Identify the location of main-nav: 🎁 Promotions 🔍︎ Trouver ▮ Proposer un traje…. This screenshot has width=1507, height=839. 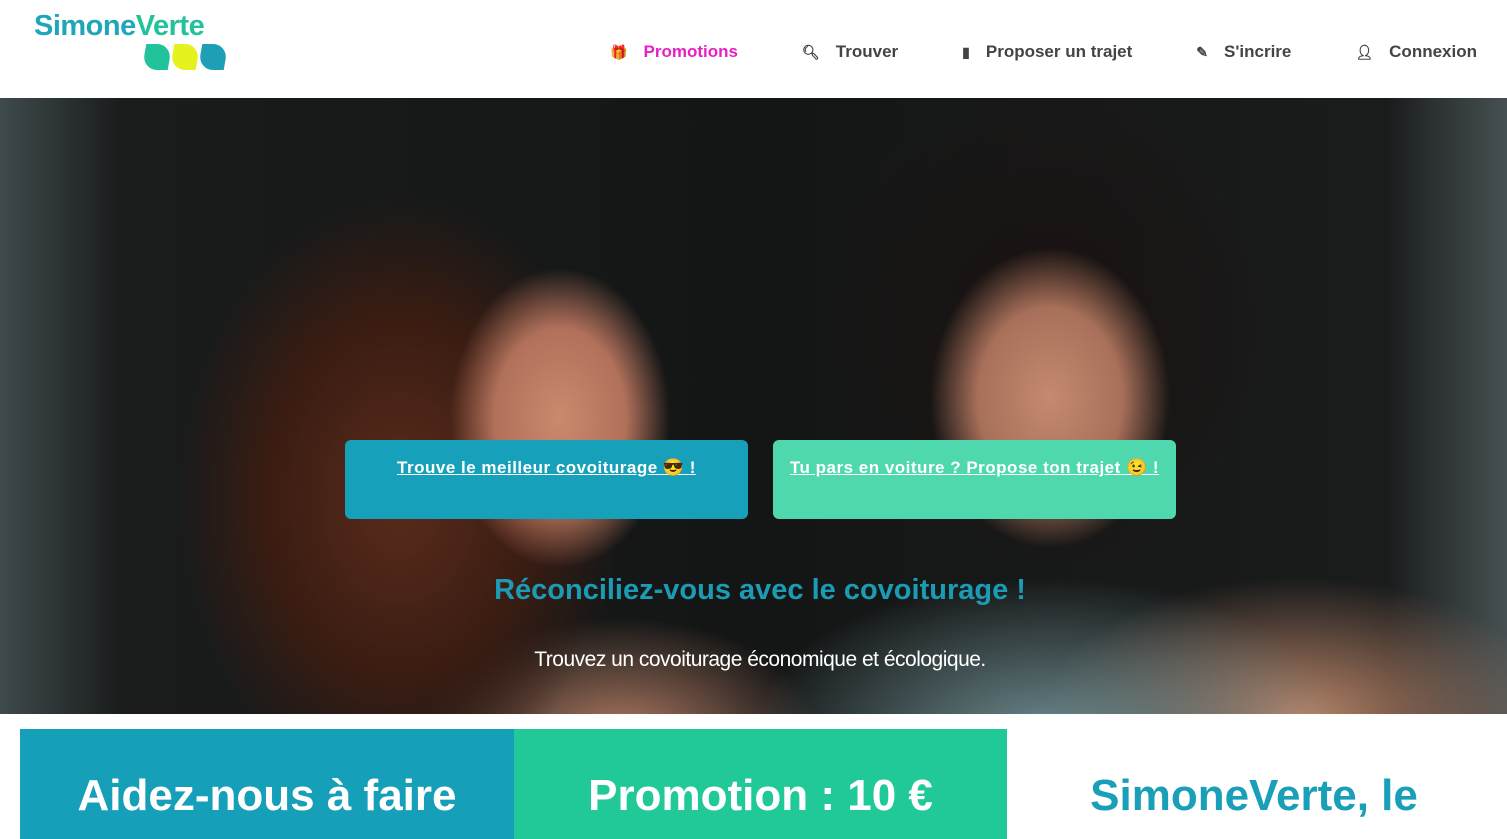
(1011, 52).